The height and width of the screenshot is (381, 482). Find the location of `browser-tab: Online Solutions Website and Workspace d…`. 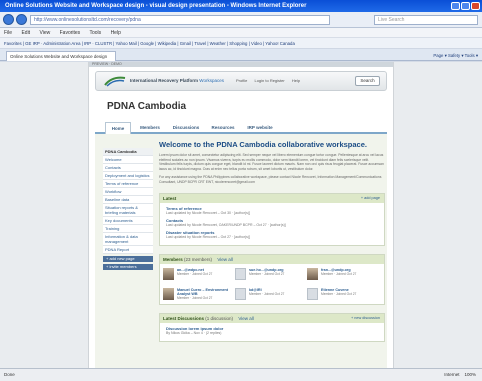

browser-tab: Online Solutions Website and Workspace d… is located at coordinates (61, 56).